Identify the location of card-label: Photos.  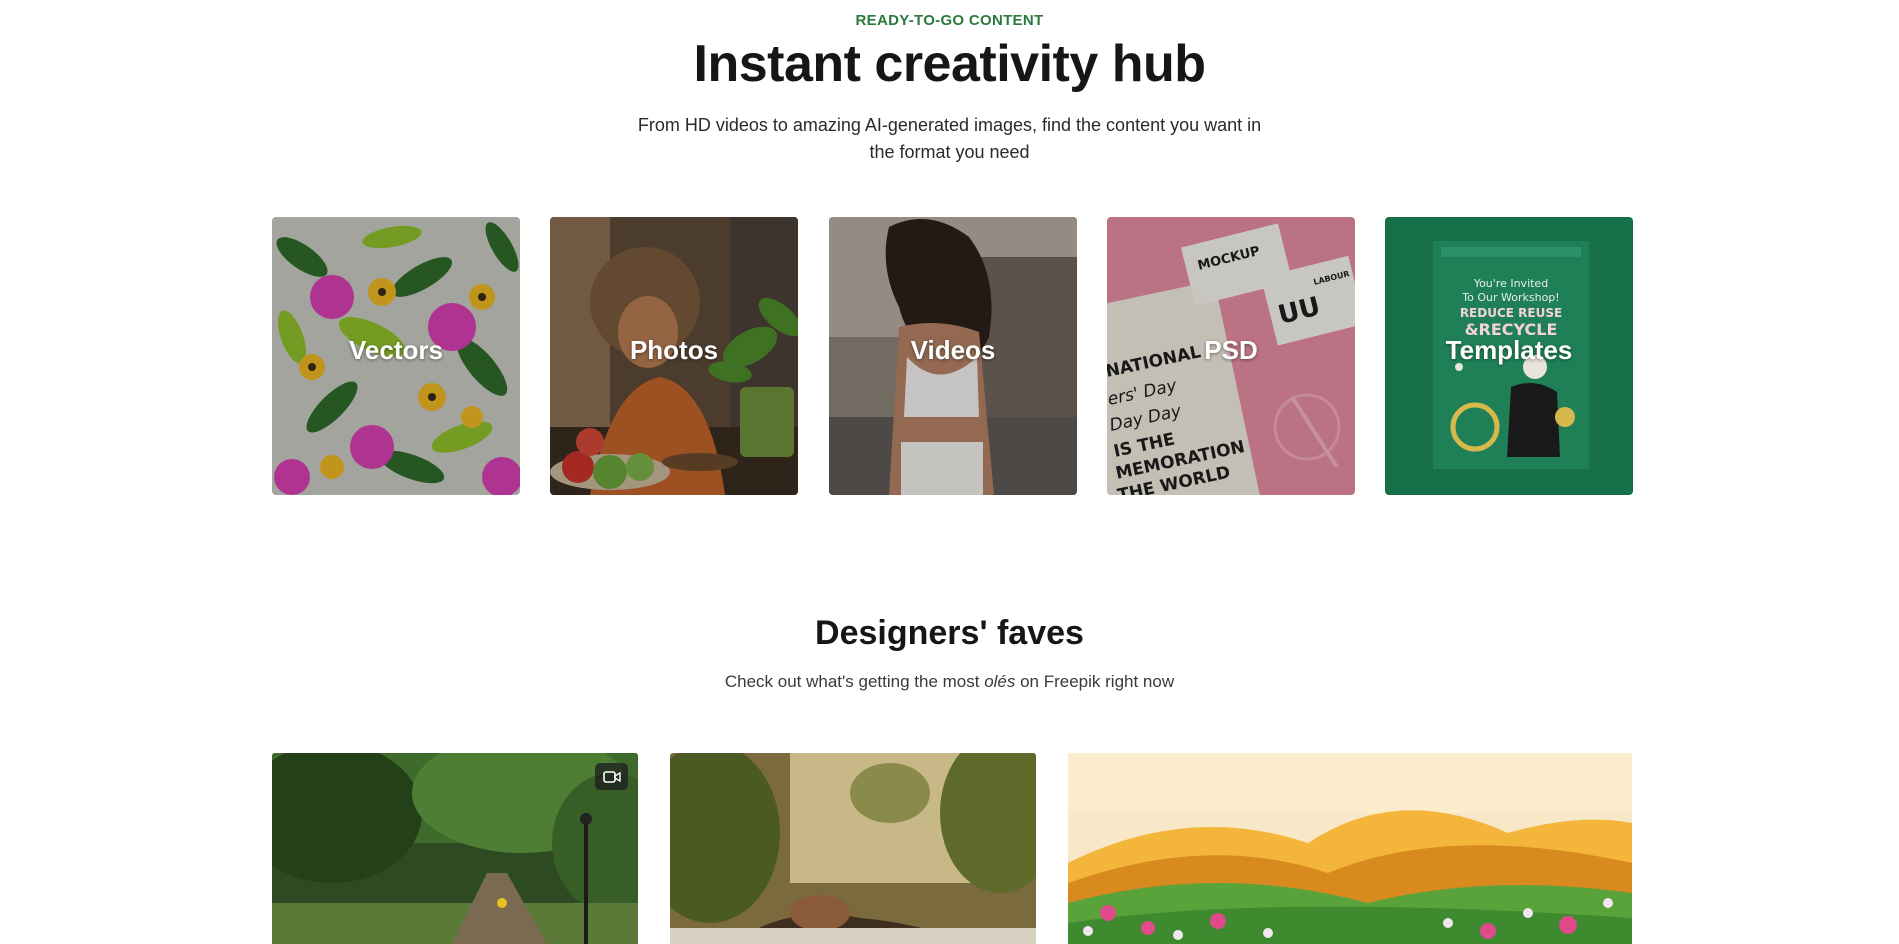
(674, 350).